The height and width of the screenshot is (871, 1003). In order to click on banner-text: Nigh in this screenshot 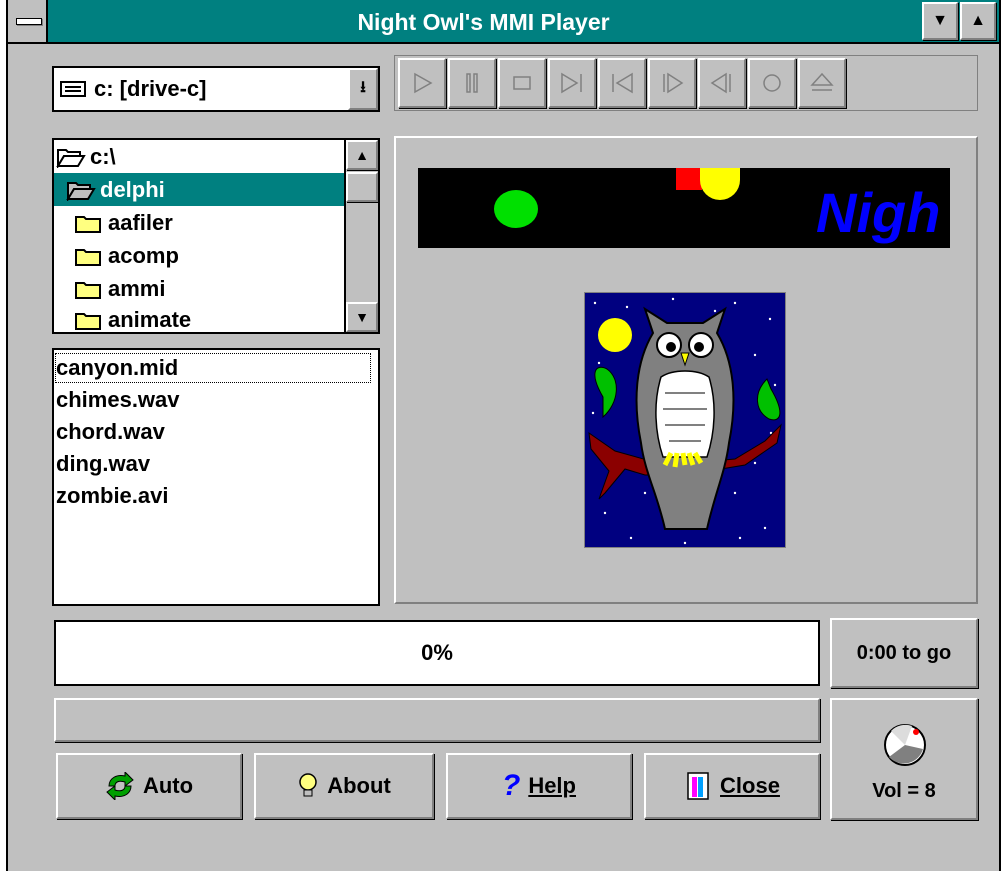, I will do `click(878, 212)`.